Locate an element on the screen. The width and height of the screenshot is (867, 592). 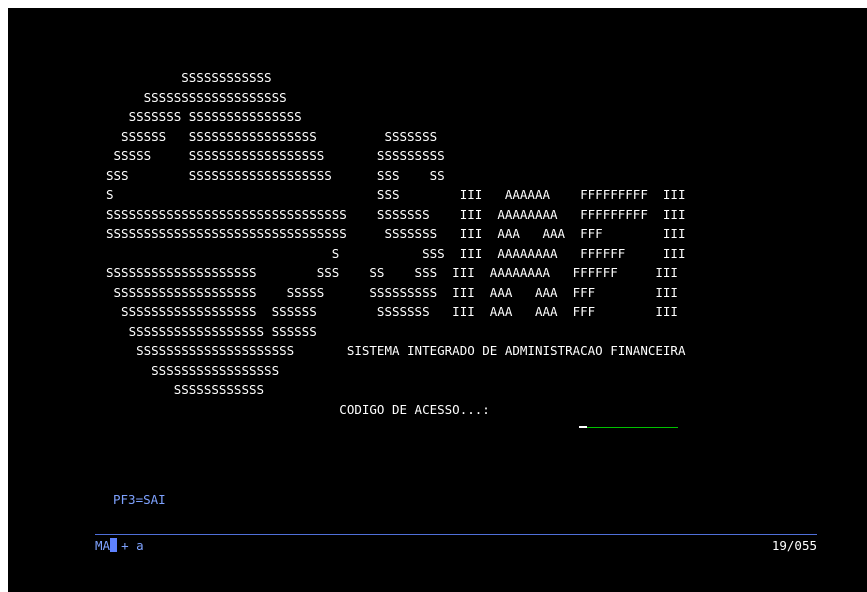
terminal-line-17: SSSSSSSSSSSS is located at coordinates (185, 389).